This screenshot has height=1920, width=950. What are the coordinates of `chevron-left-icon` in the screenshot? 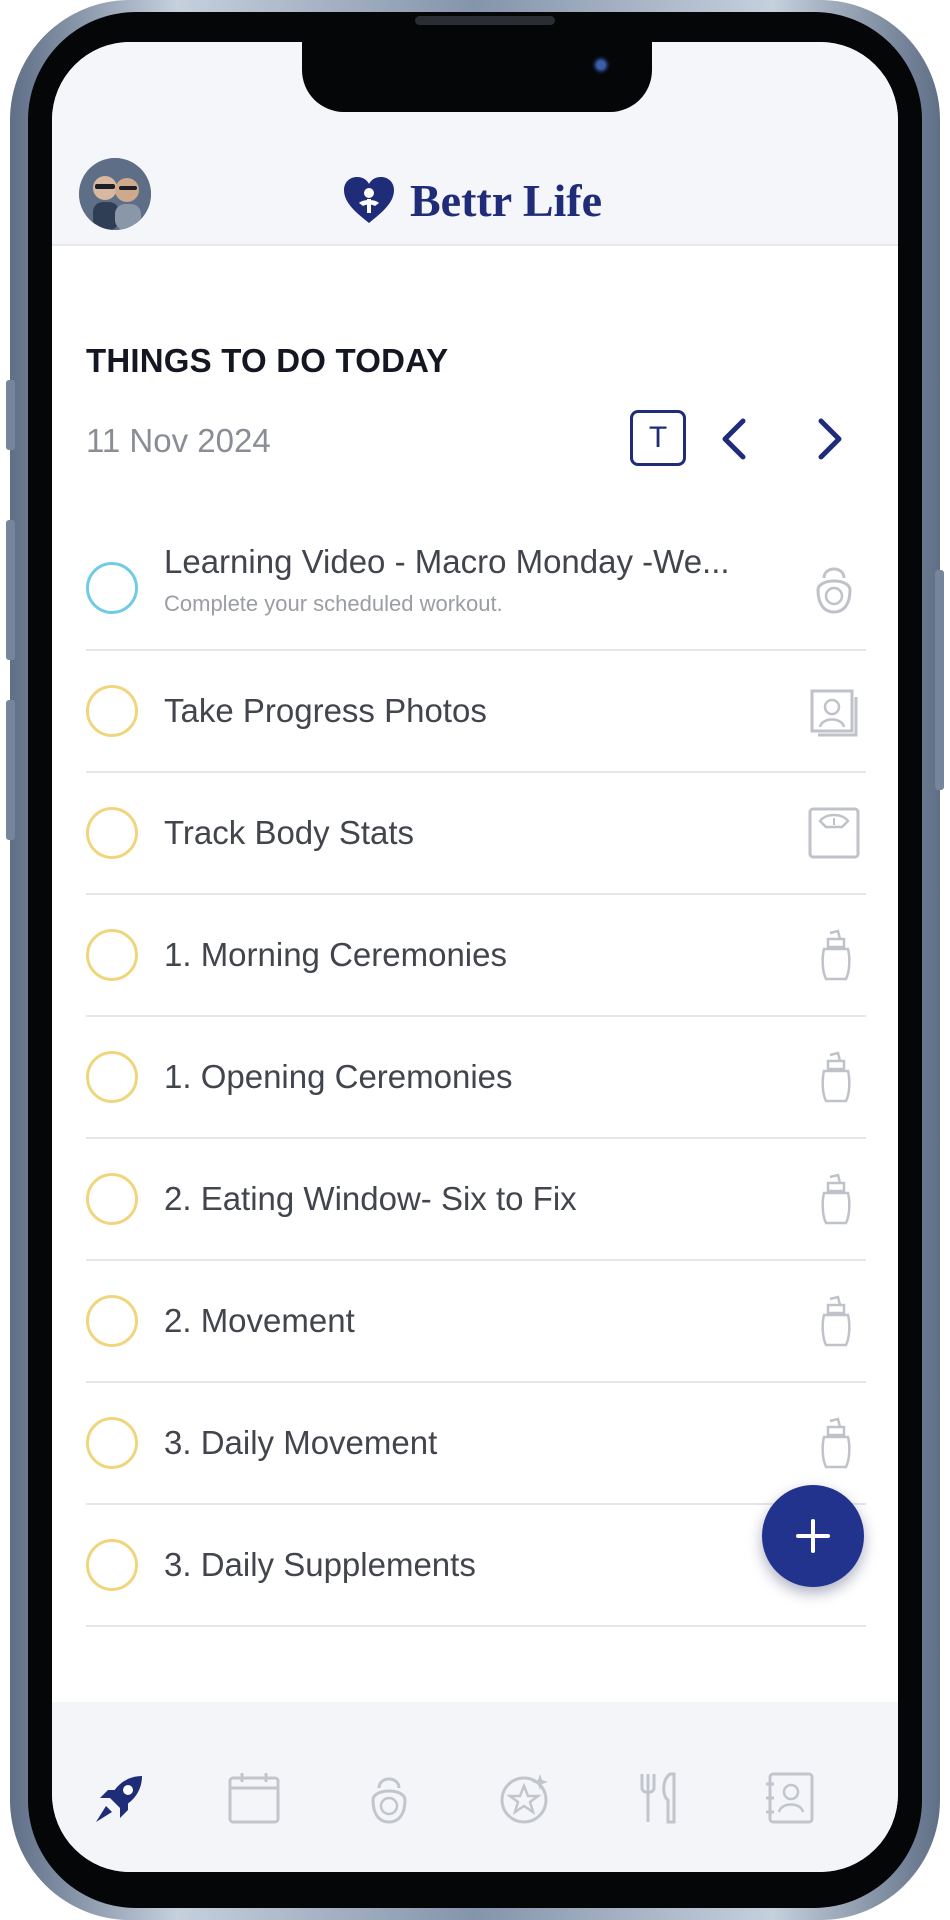 It's located at (734, 439).